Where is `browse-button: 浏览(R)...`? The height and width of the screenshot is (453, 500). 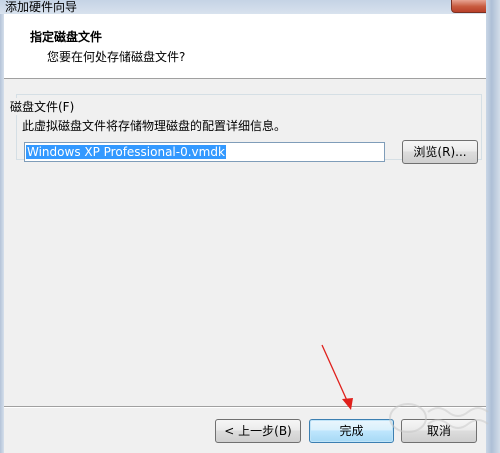 browse-button: 浏览(R)... is located at coordinates (440, 152).